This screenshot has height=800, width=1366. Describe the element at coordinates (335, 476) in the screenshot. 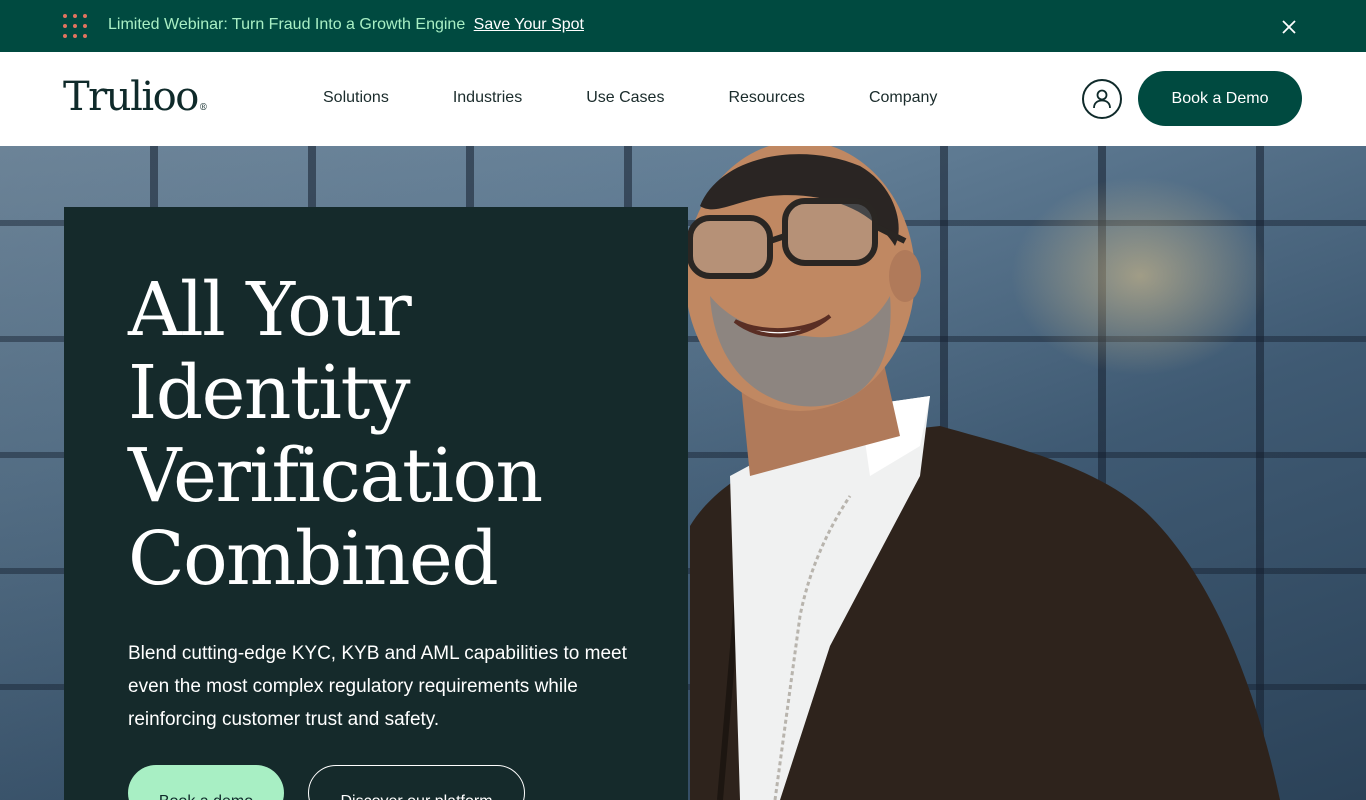

I see `headline-line: Verification` at that location.